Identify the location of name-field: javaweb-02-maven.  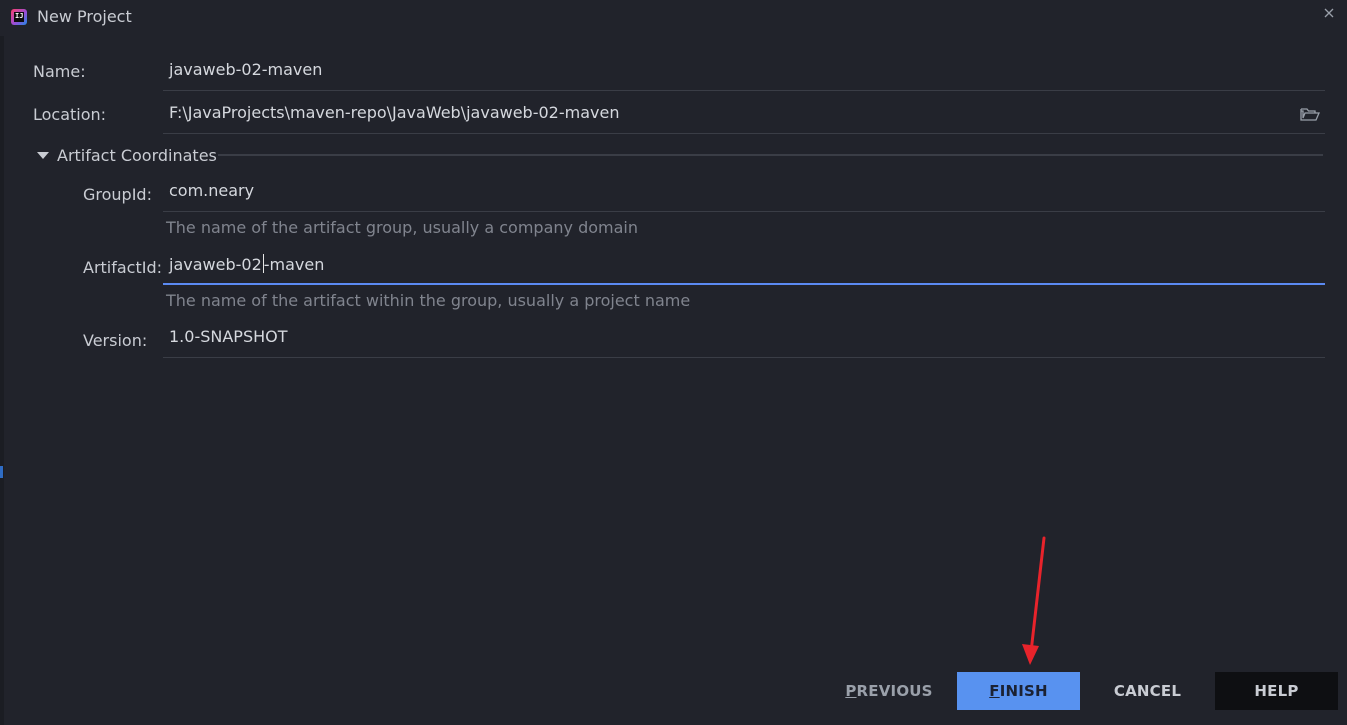
(744, 71).